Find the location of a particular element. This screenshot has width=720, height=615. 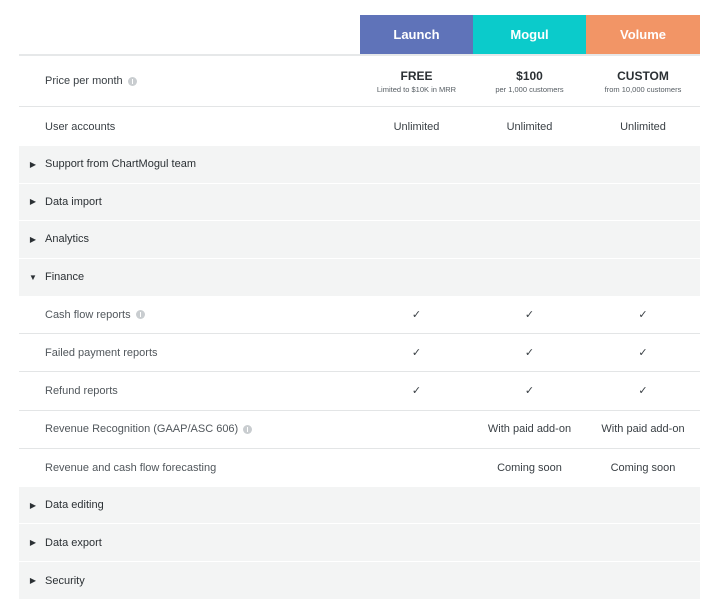

plan-header-volume: Volume is located at coordinates (643, 34).